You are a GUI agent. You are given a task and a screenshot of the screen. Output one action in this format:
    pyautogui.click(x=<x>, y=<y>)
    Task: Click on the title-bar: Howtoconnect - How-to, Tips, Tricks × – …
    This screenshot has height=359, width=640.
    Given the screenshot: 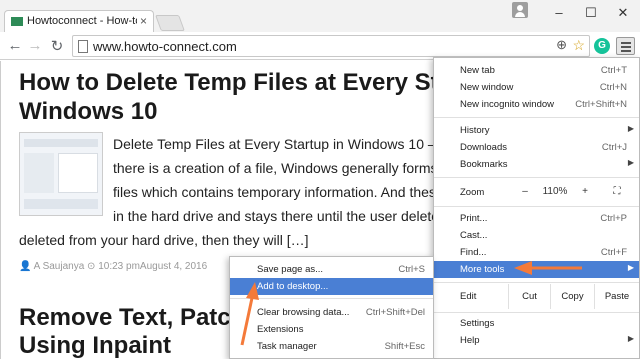 What is the action you would take?
    pyautogui.click(x=320, y=16)
    